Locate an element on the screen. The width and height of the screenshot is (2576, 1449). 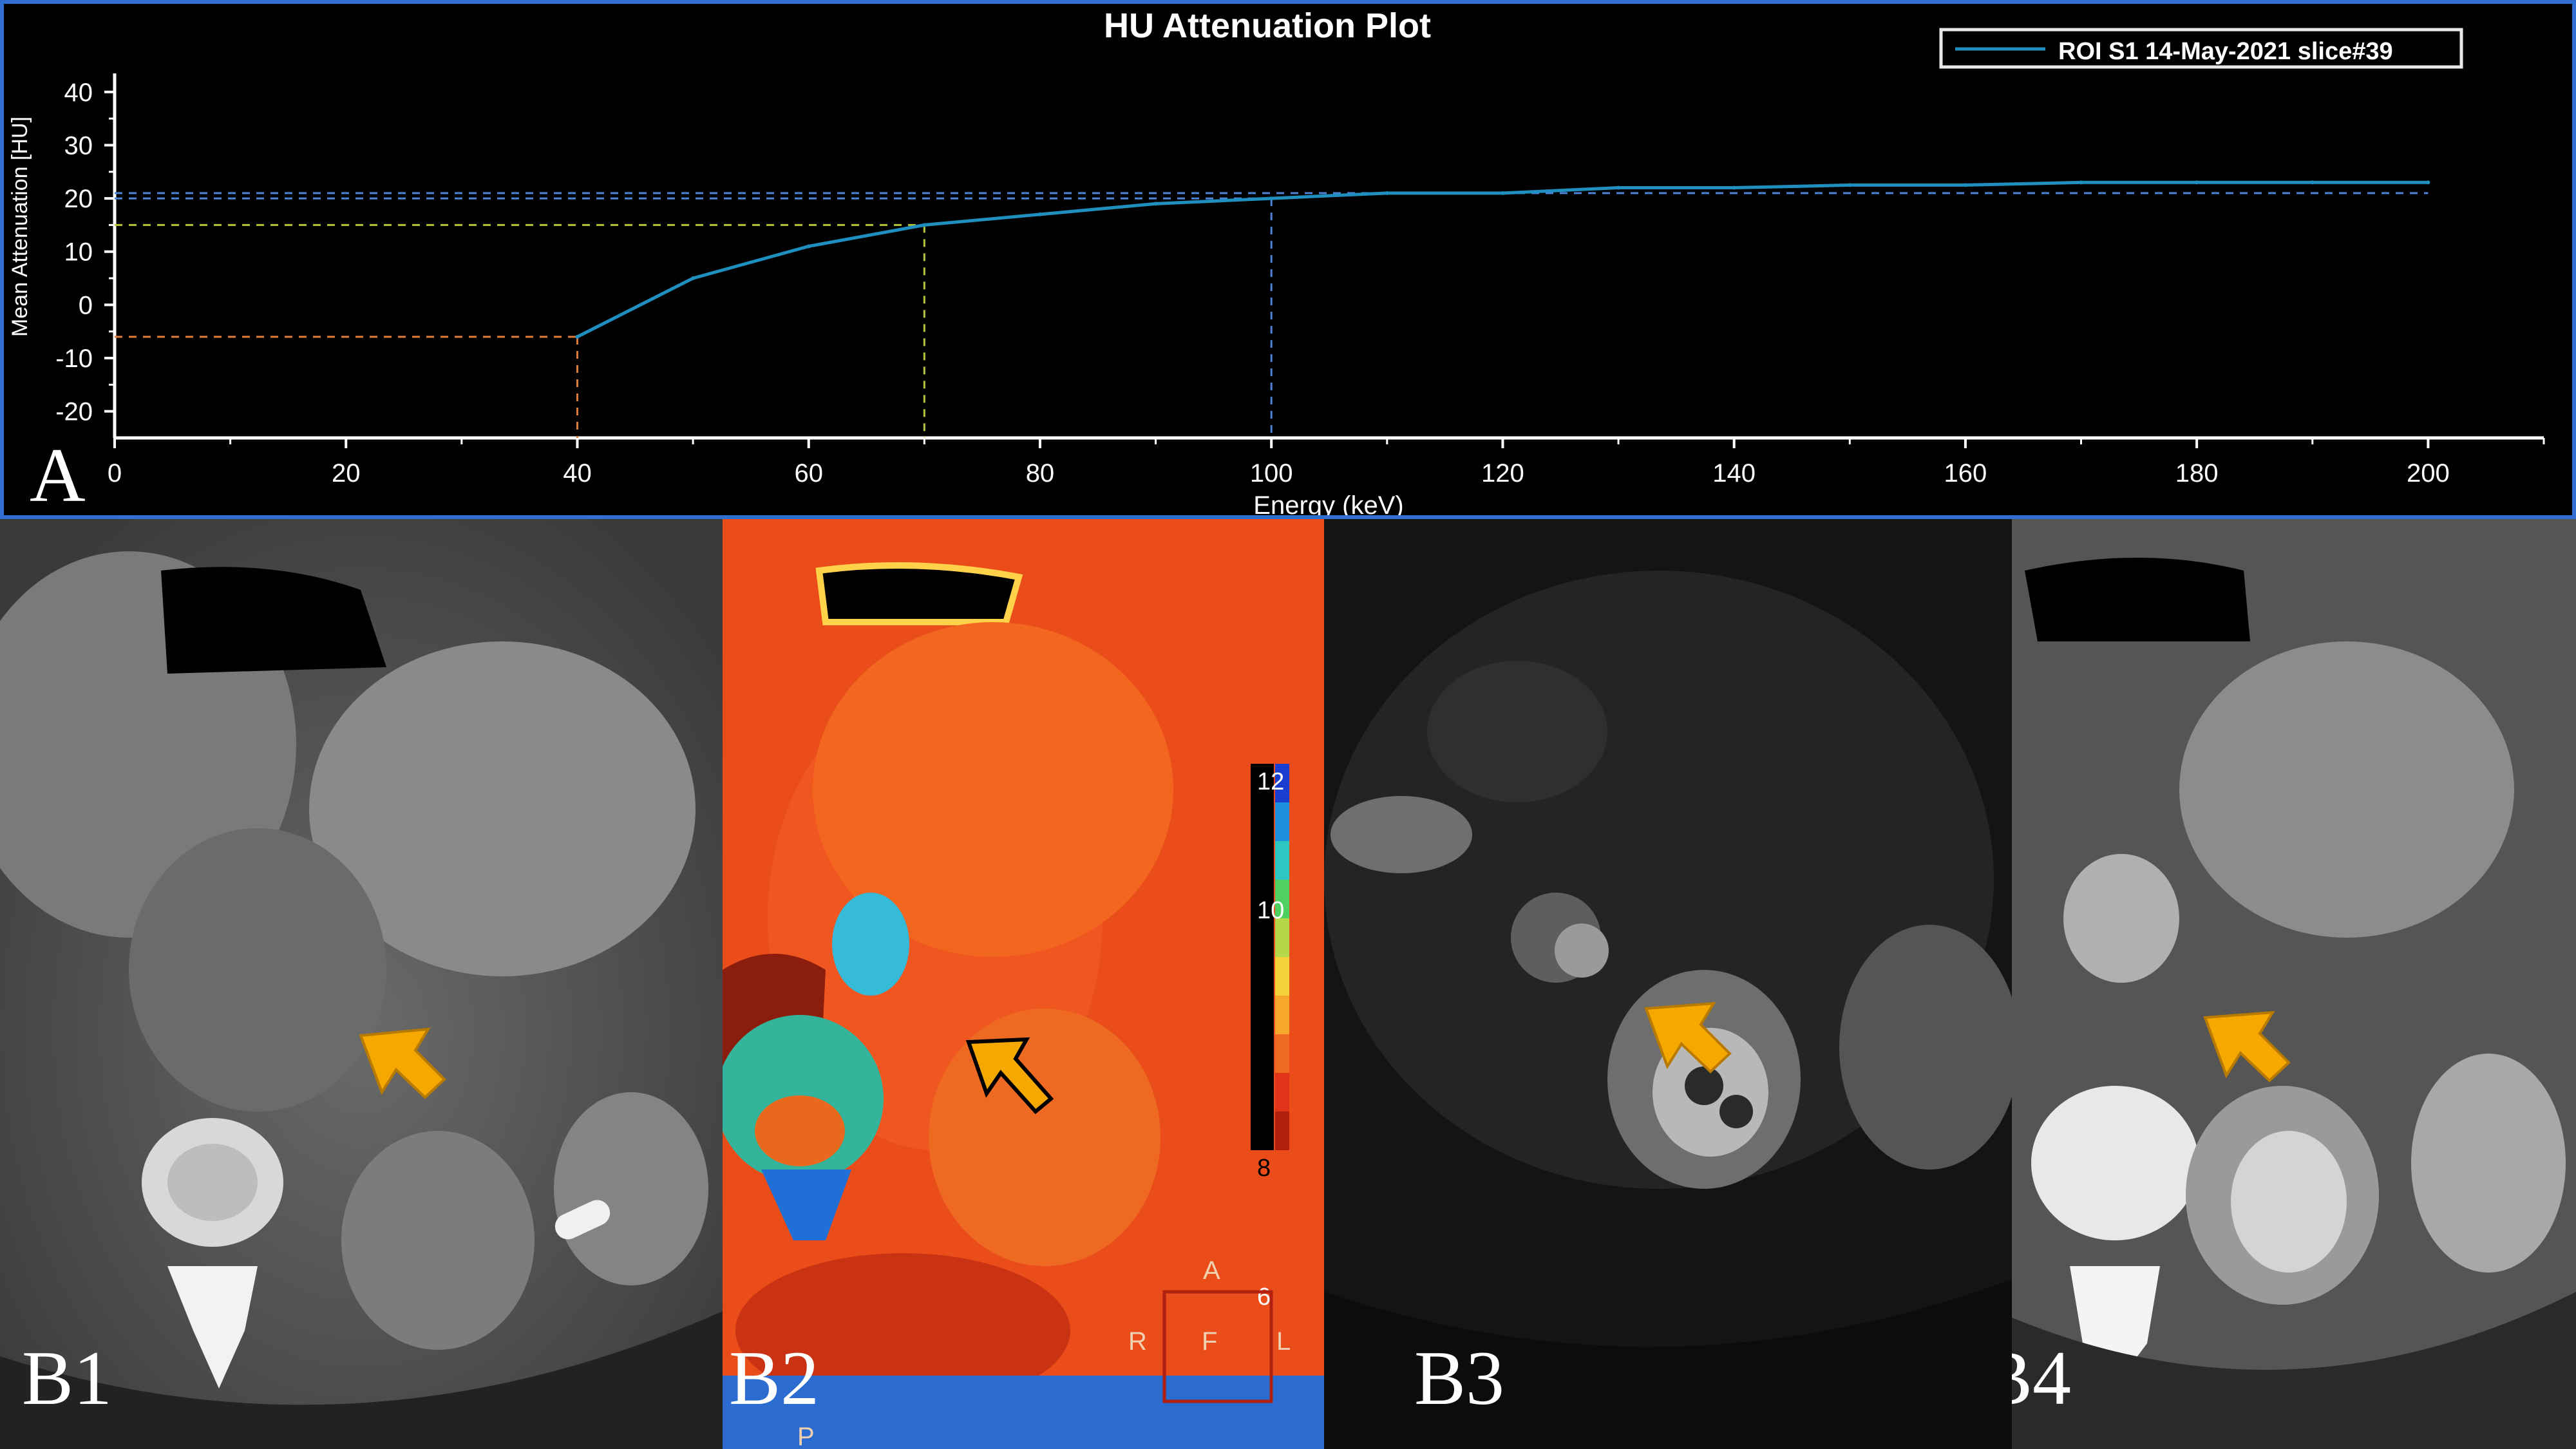
orientation-foot: F is located at coordinates (1209, 1341).